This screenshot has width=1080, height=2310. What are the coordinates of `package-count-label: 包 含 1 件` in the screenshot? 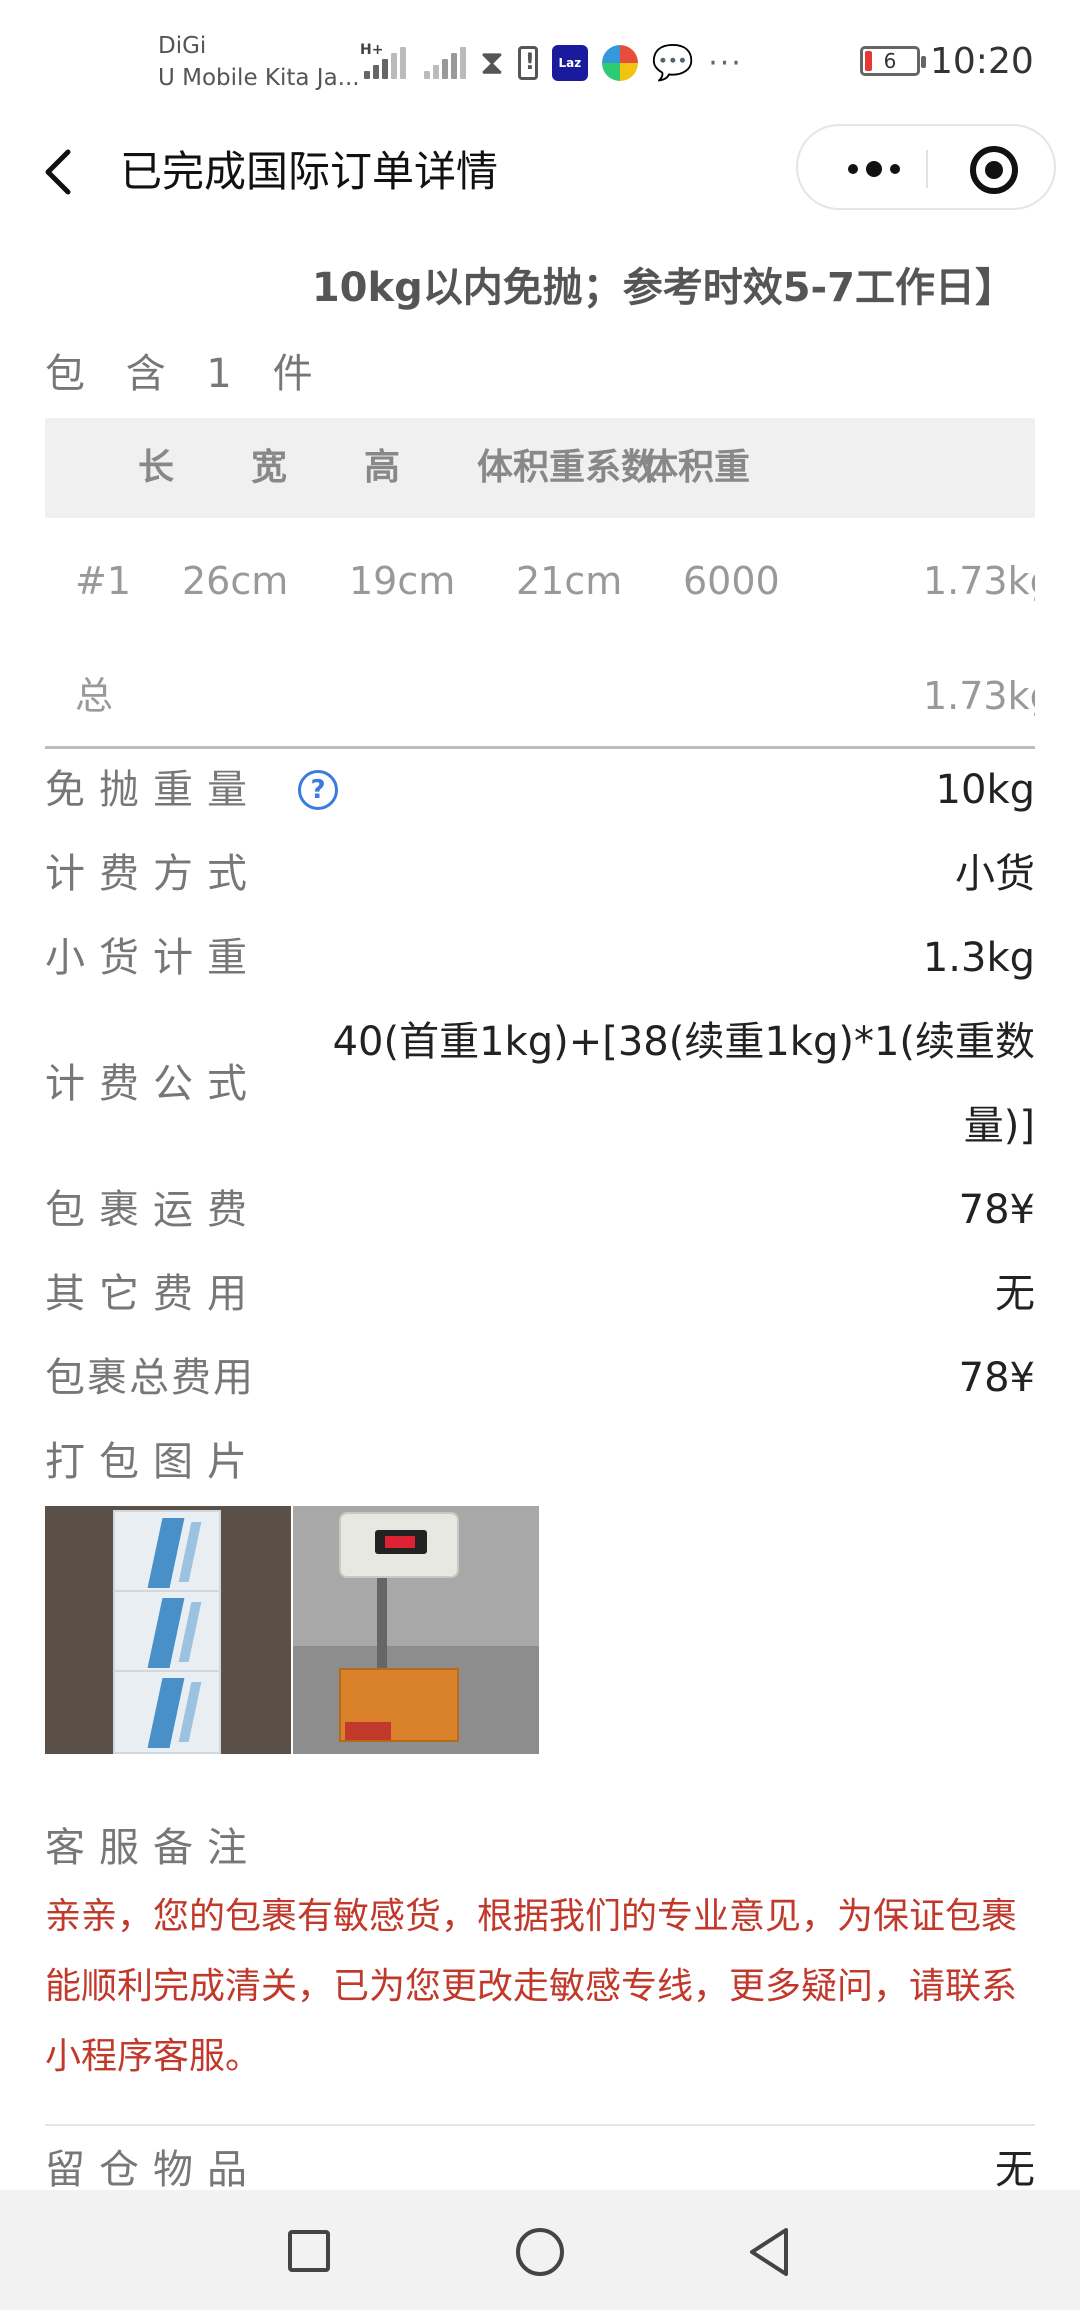 It's located at (186, 374).